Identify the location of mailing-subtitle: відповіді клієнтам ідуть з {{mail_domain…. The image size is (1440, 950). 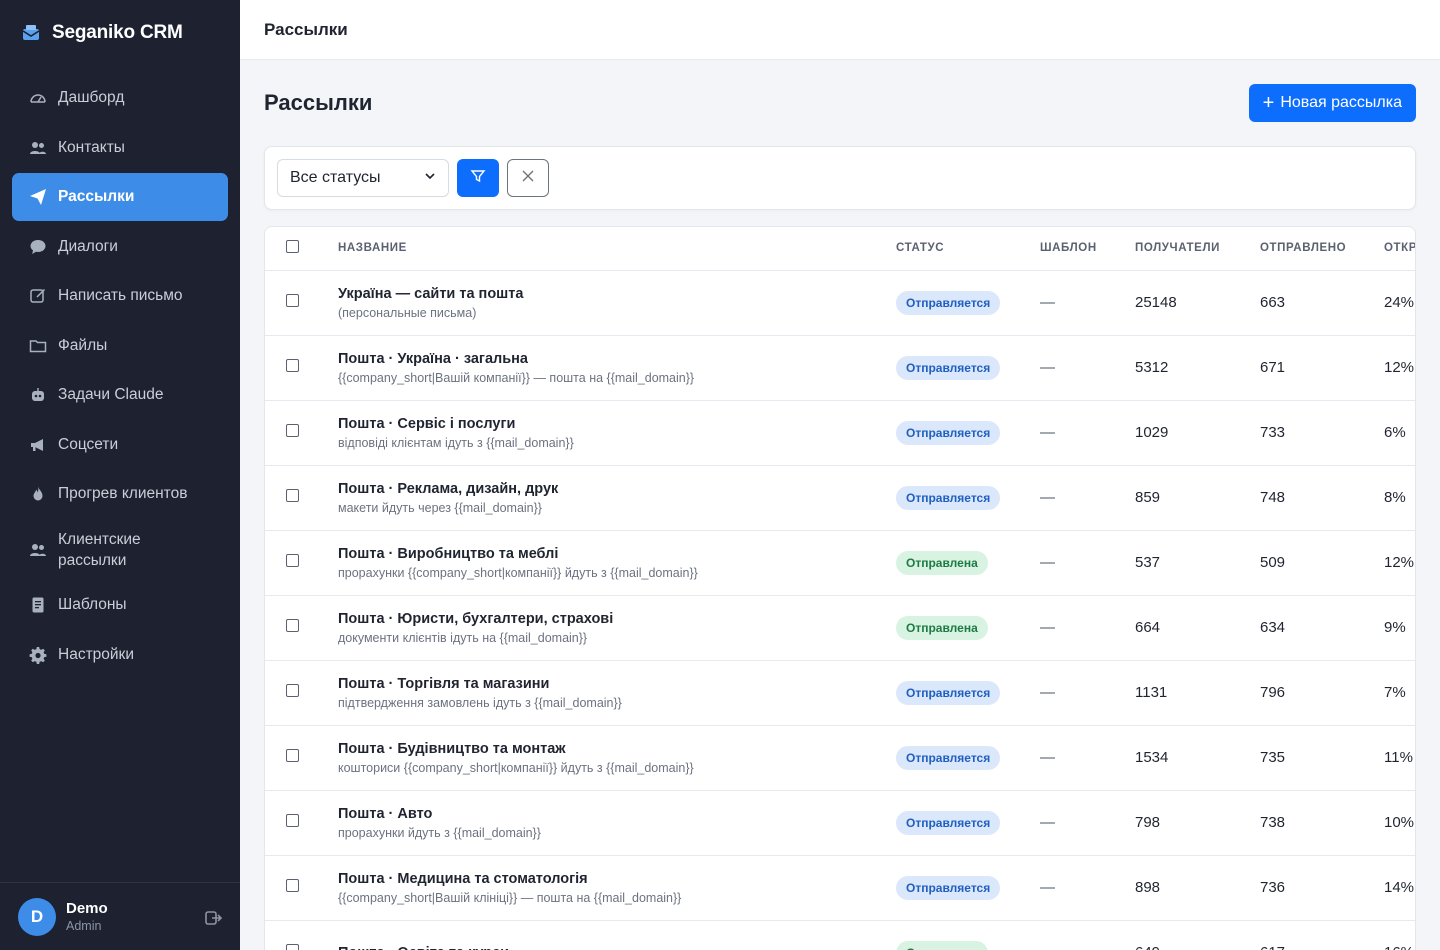
(456, 442).